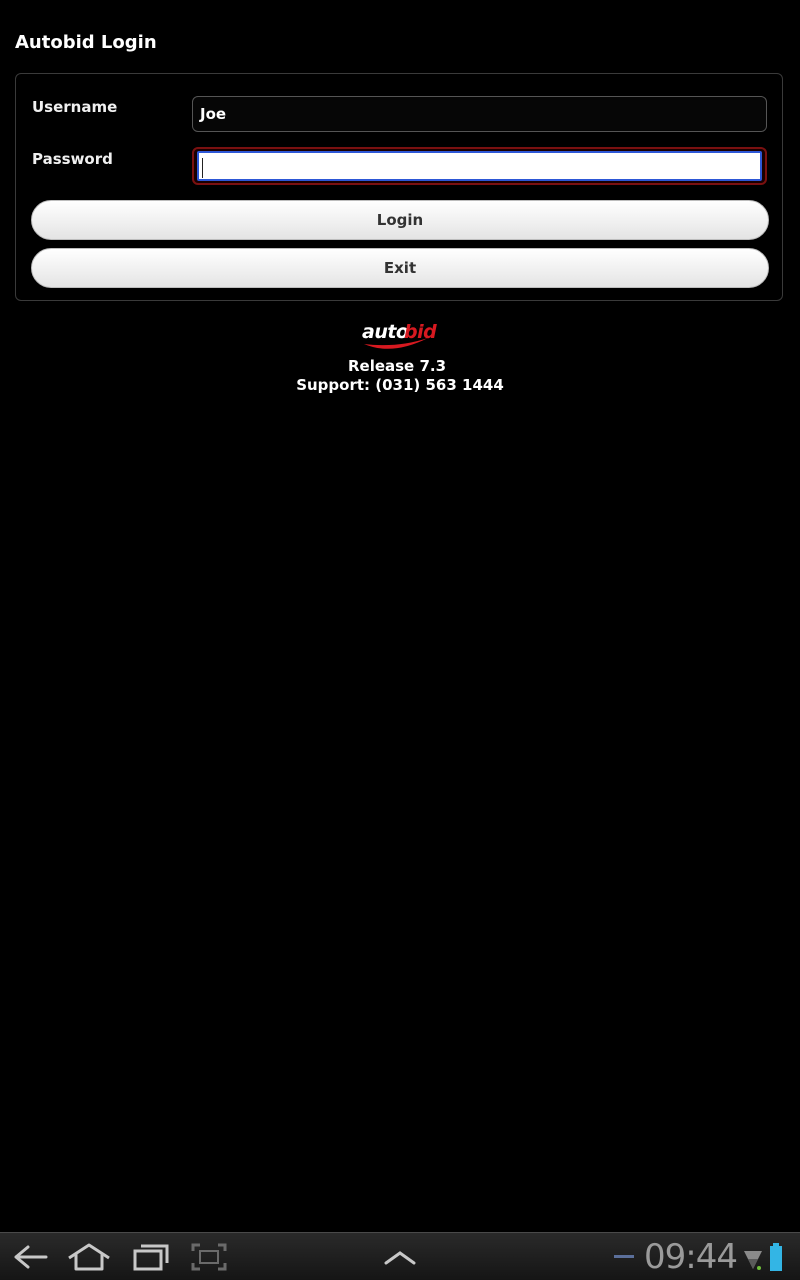 The image size is (800, 1280). I want to click on text-caret, so click(202, 168).